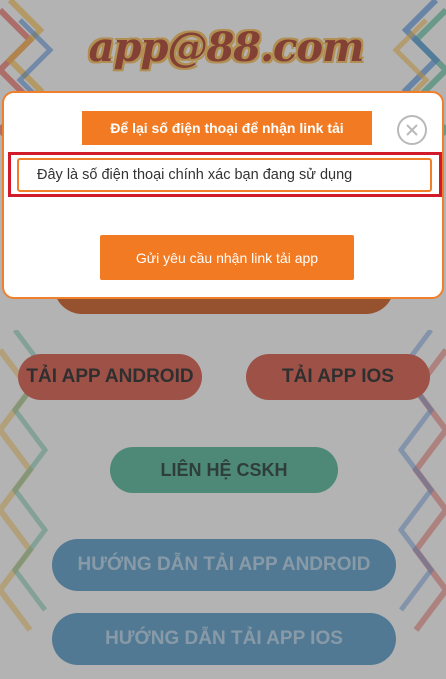  Describe the element at coordinates (224, 175) in the screenshot. I see `phone-number-input` at that location.